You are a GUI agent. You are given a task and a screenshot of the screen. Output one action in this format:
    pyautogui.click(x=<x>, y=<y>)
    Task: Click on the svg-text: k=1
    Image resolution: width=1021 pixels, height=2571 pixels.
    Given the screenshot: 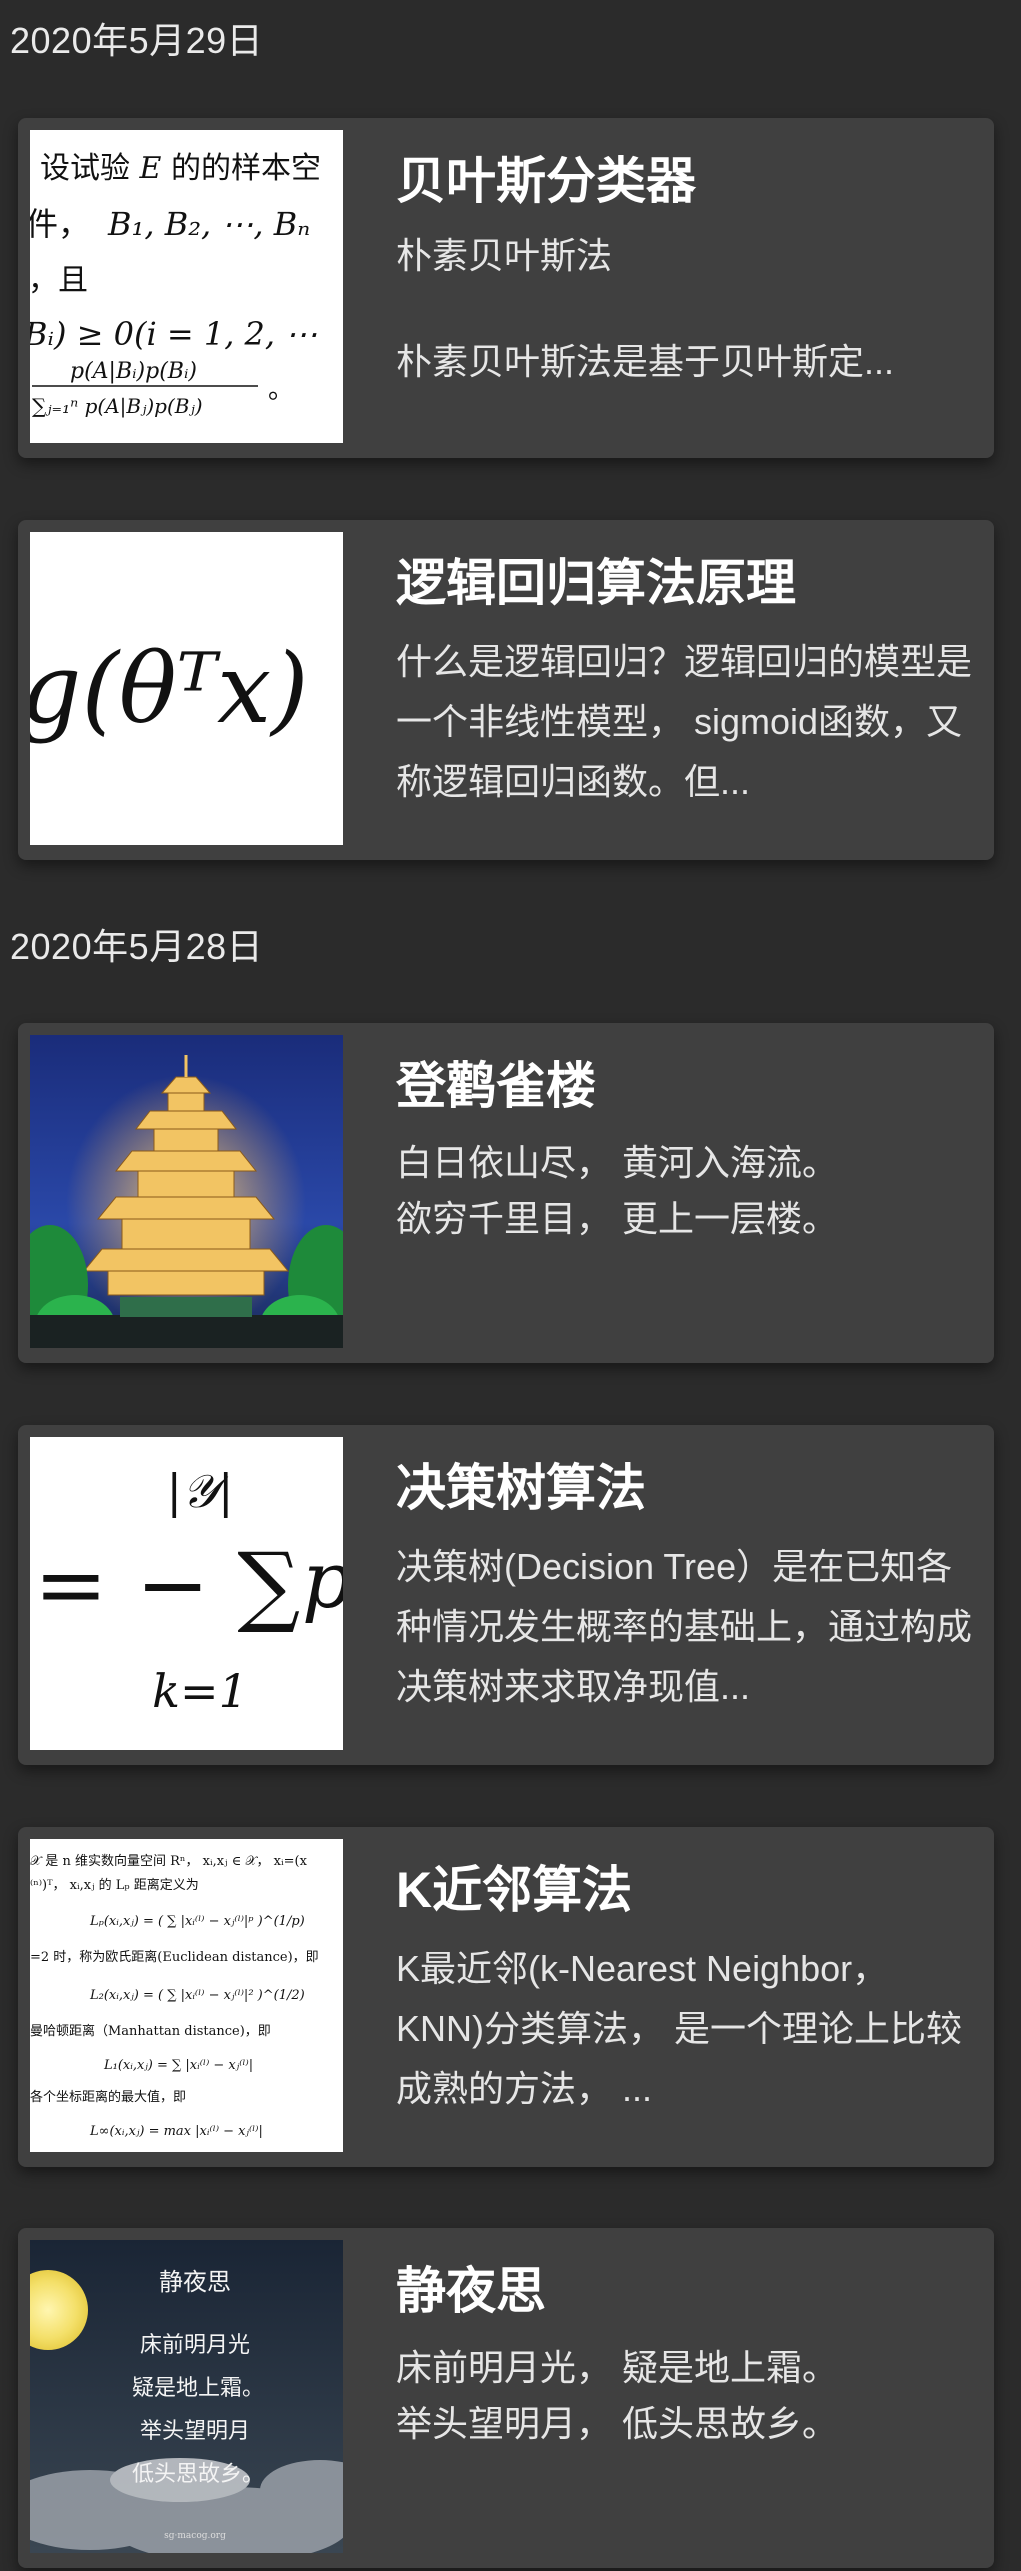 What is the action you would take?
    pyautogui.click(x=200, y=1691)
    